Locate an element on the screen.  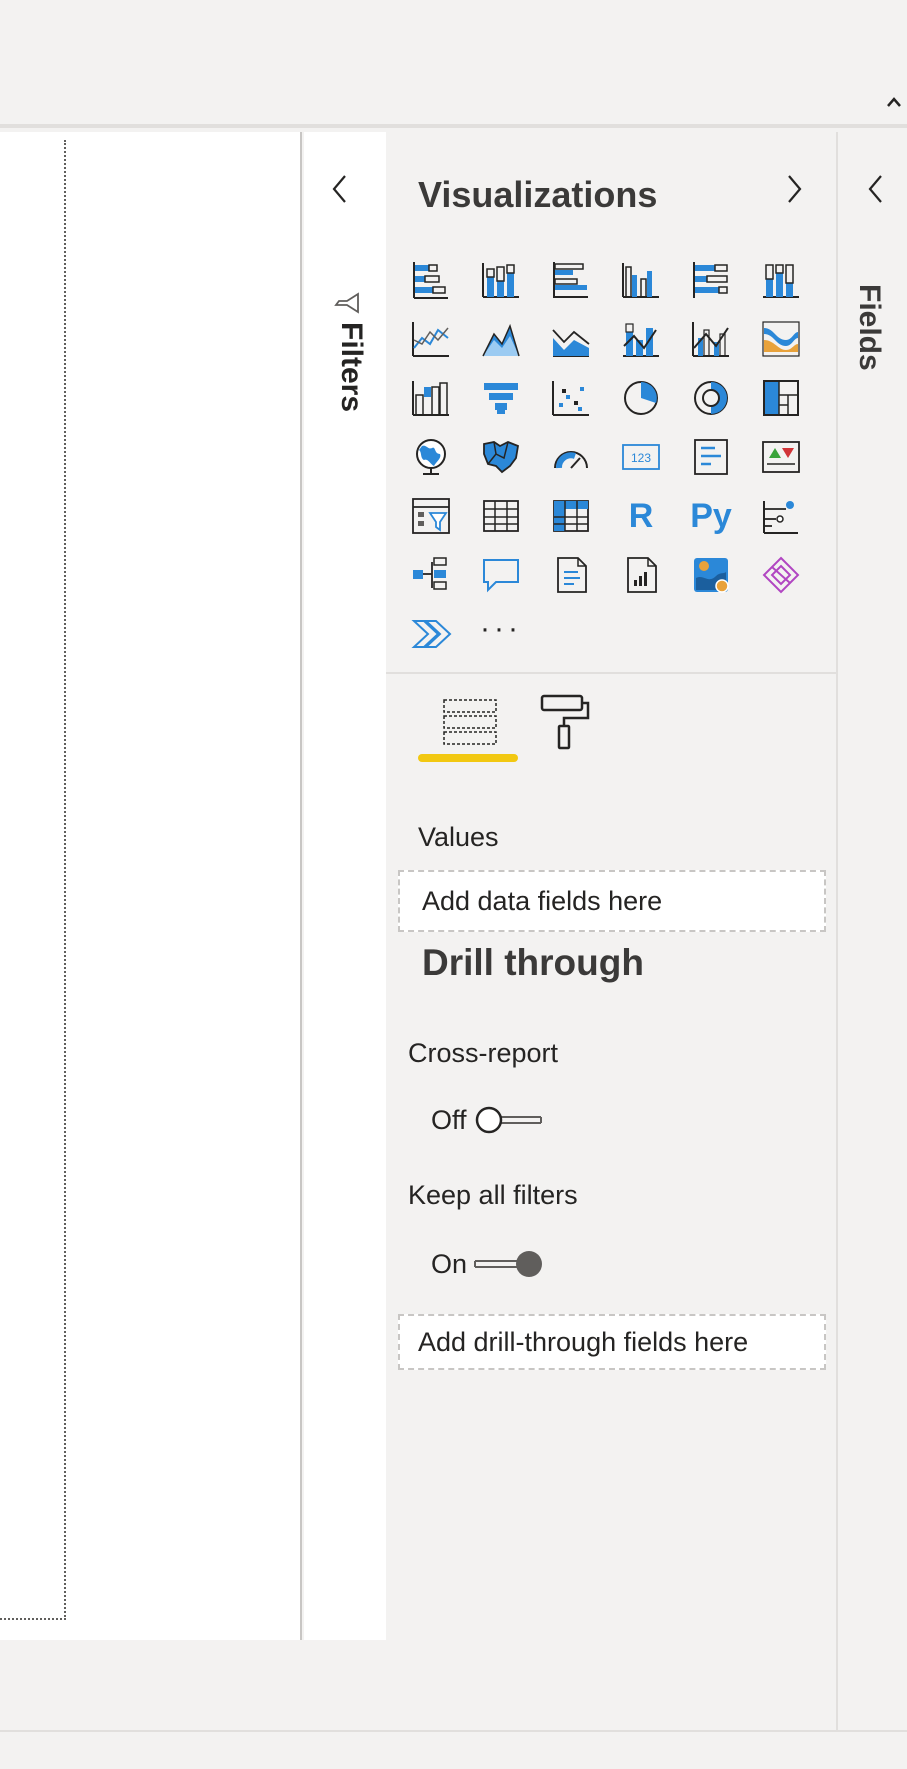
funnel-icon is located at coordinates (501, 397).